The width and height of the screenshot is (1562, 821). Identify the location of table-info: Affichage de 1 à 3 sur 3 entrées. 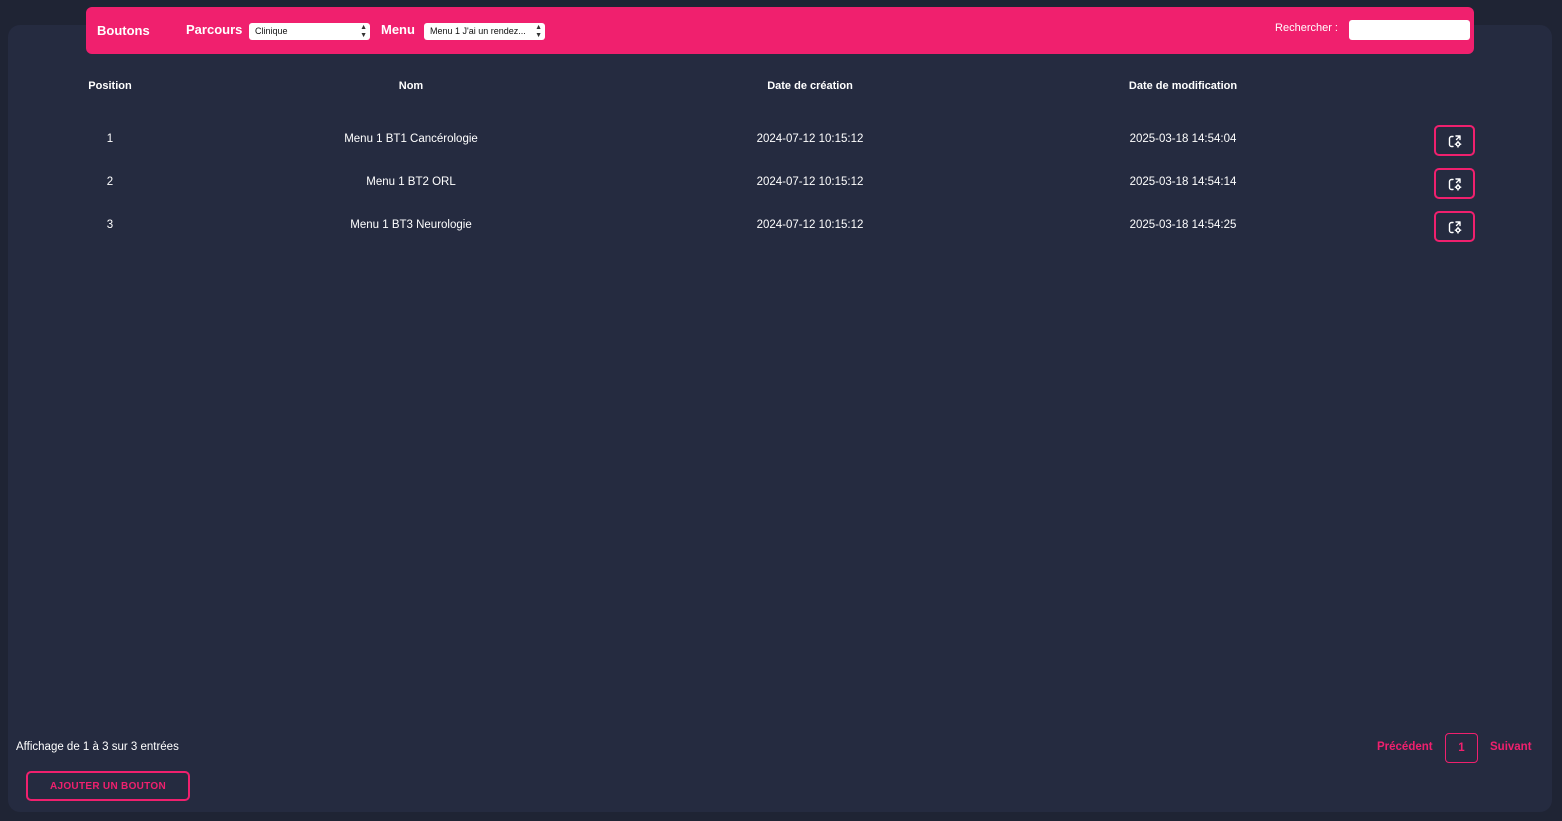
(97, 747).